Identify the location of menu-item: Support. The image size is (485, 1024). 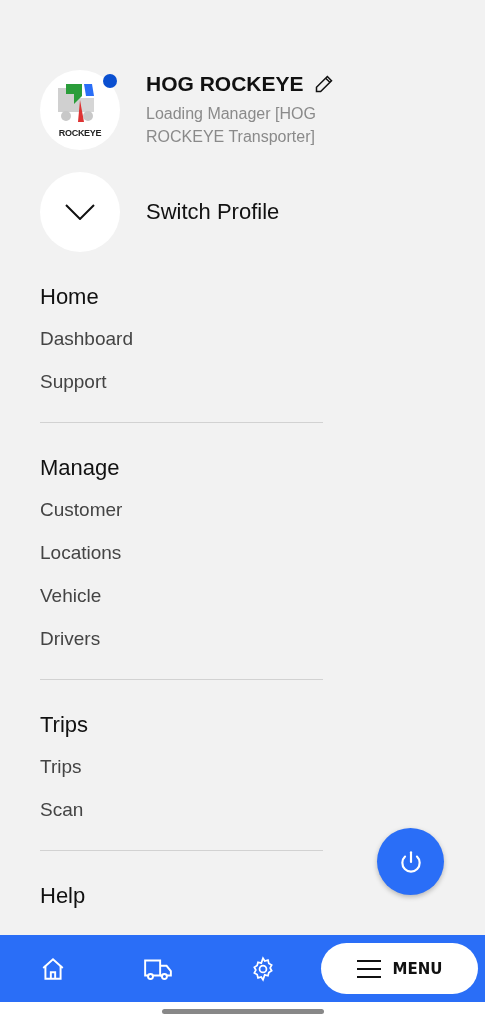
(242, 381).